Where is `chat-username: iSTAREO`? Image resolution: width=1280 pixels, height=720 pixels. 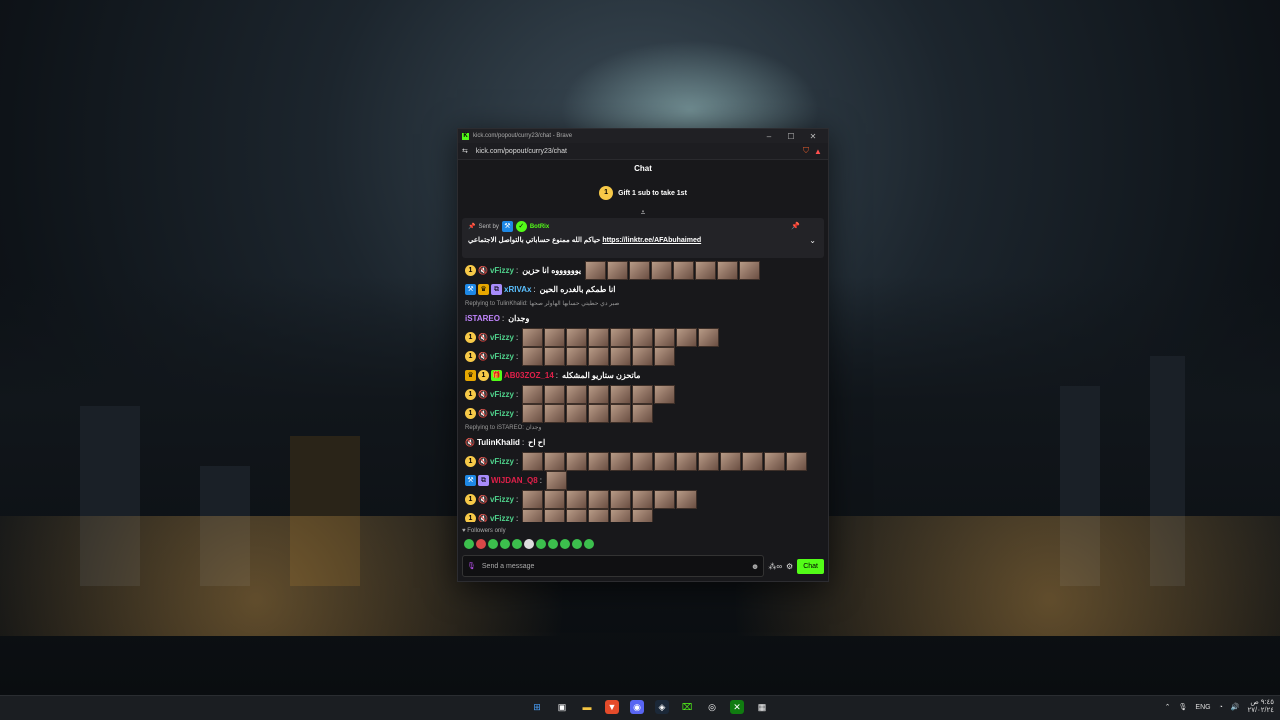 chat-username: iSTAREO is located at coordinates (482, 318).